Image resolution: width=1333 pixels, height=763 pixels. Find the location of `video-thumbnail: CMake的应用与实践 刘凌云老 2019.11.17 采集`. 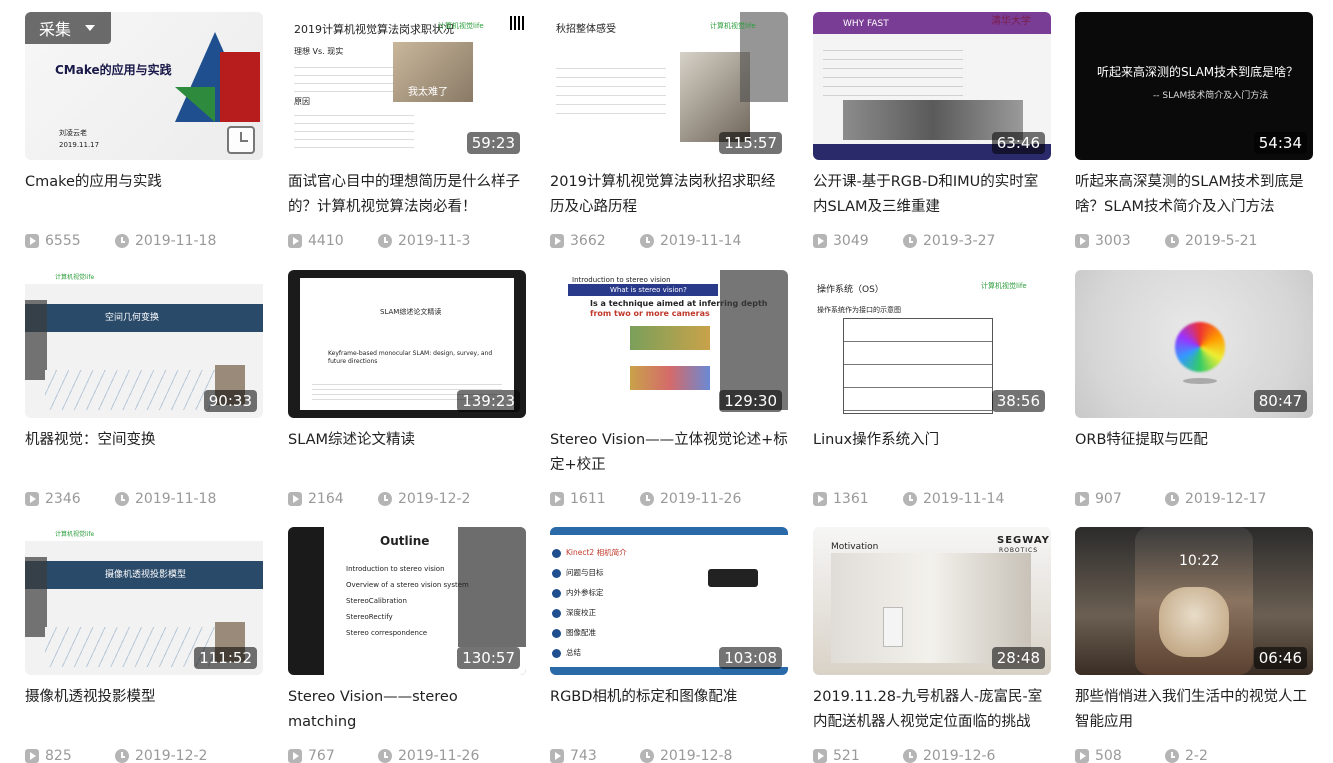

video-thumbnail: CMake的应用与实践 刘凌云老 2019.11.17 采集 is located at coordinates (144, 86).